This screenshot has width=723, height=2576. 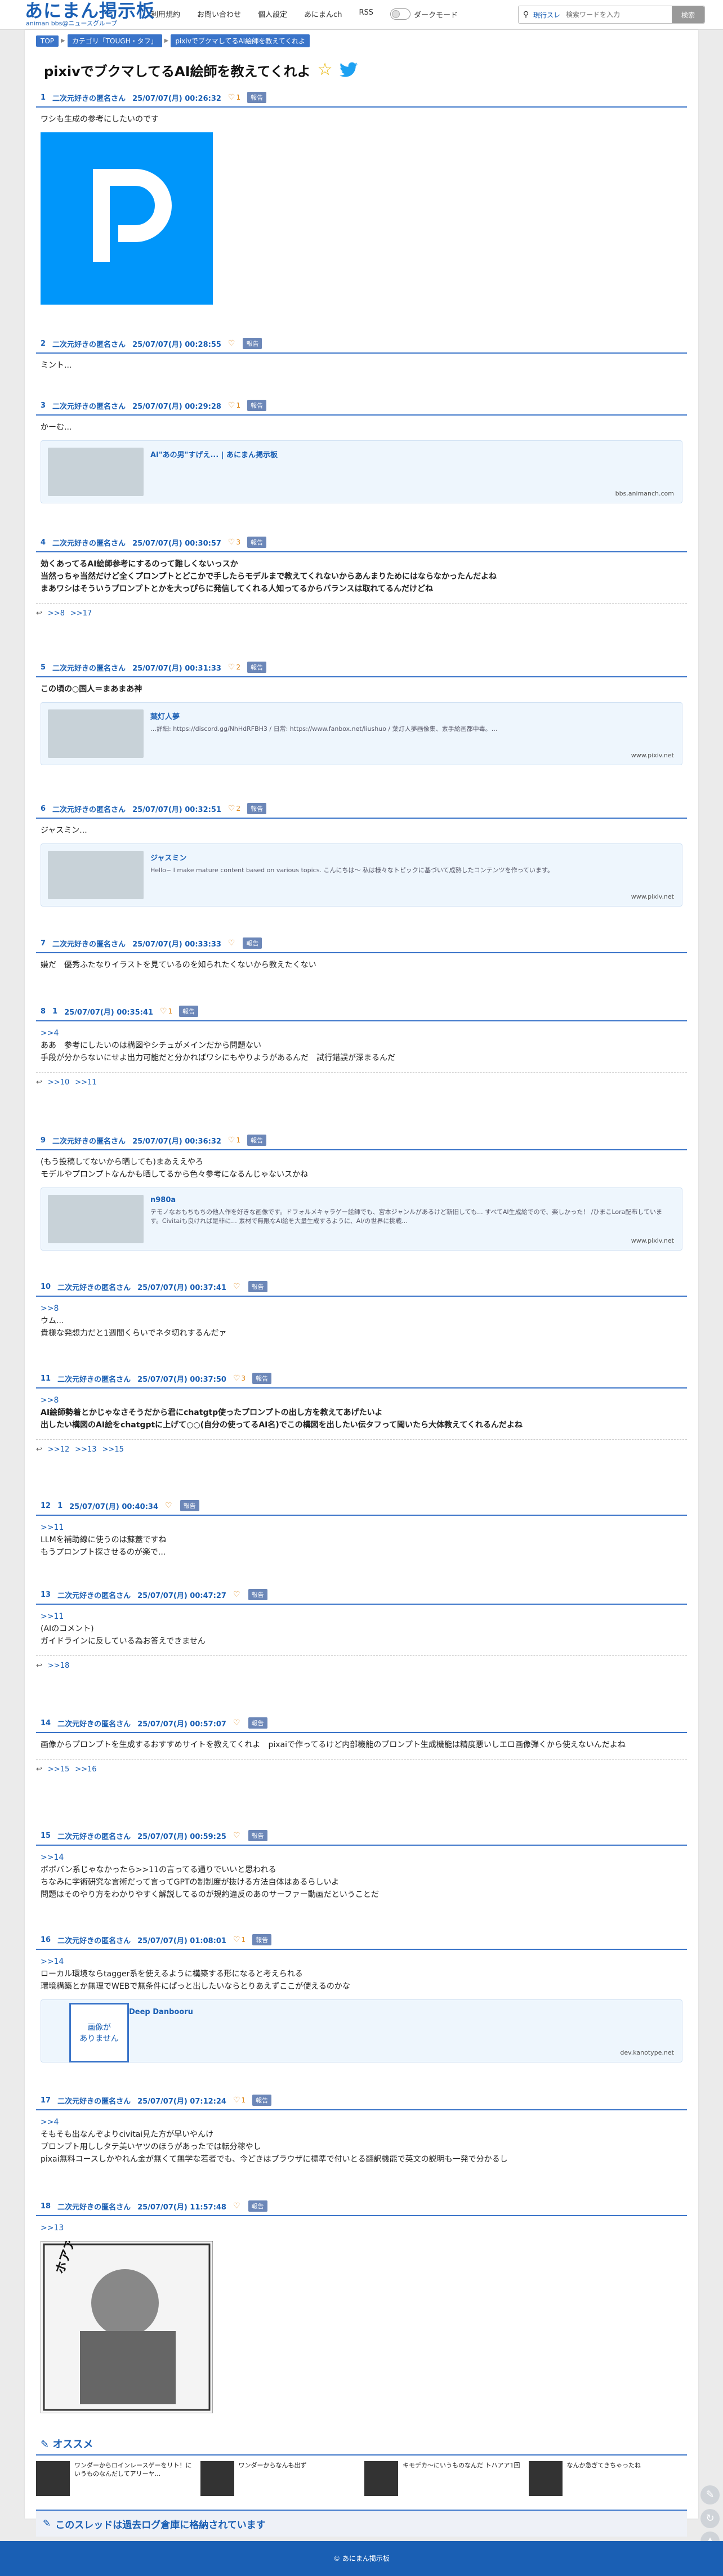 I want to click on twitter-share-icon, so click(x=348, y=70).